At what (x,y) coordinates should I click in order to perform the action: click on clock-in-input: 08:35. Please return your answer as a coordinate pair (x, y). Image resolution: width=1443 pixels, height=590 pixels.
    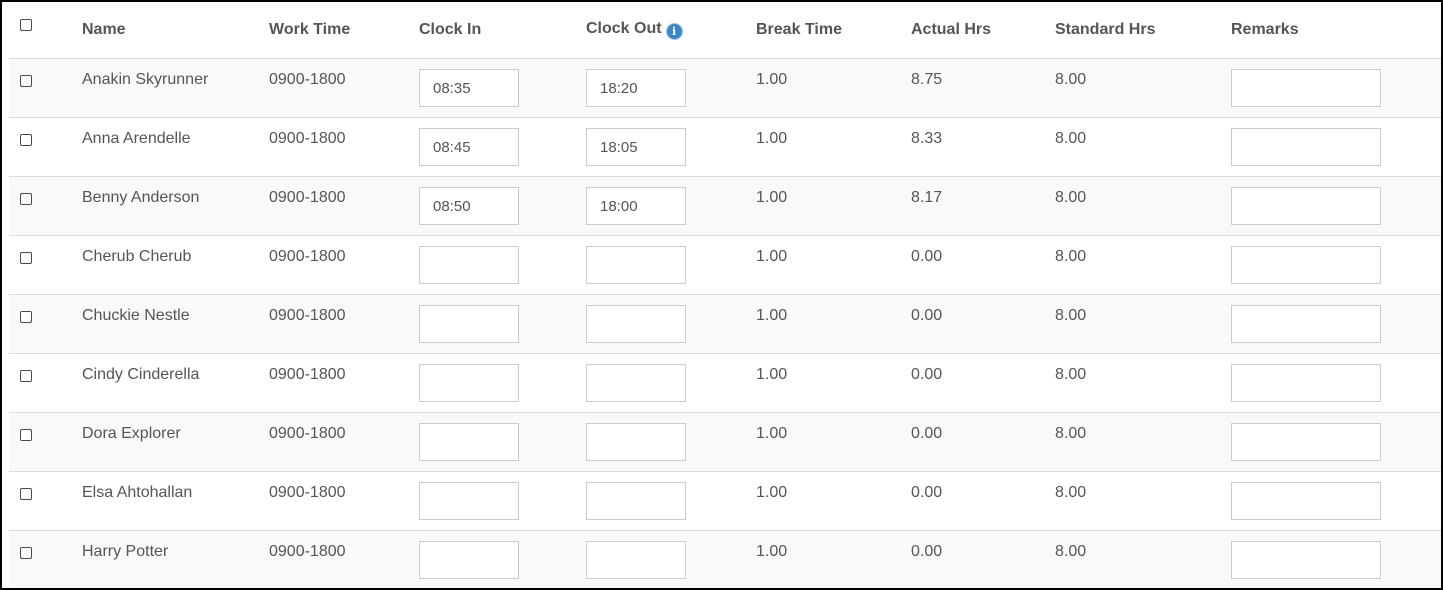
    Looking at the image, I should click on (469, 88).